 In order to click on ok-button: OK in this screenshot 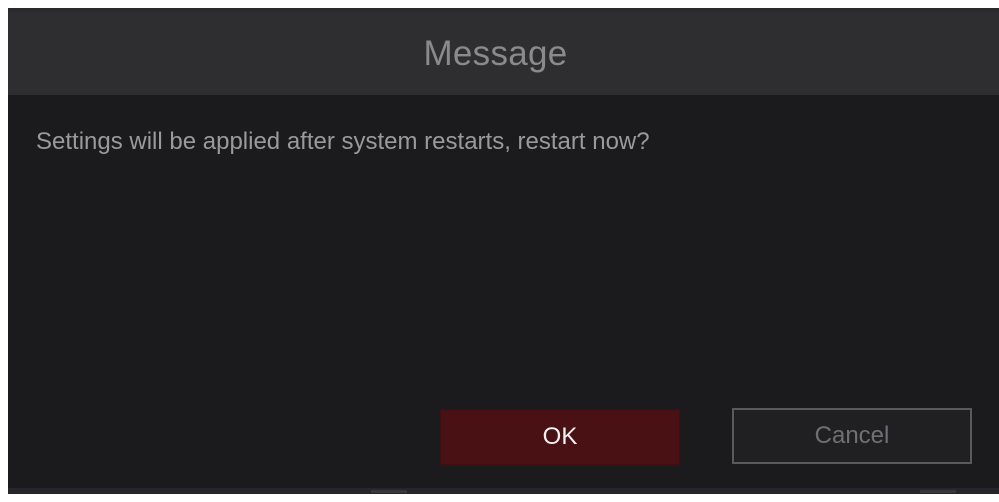, I will do `click(560, 437)`.